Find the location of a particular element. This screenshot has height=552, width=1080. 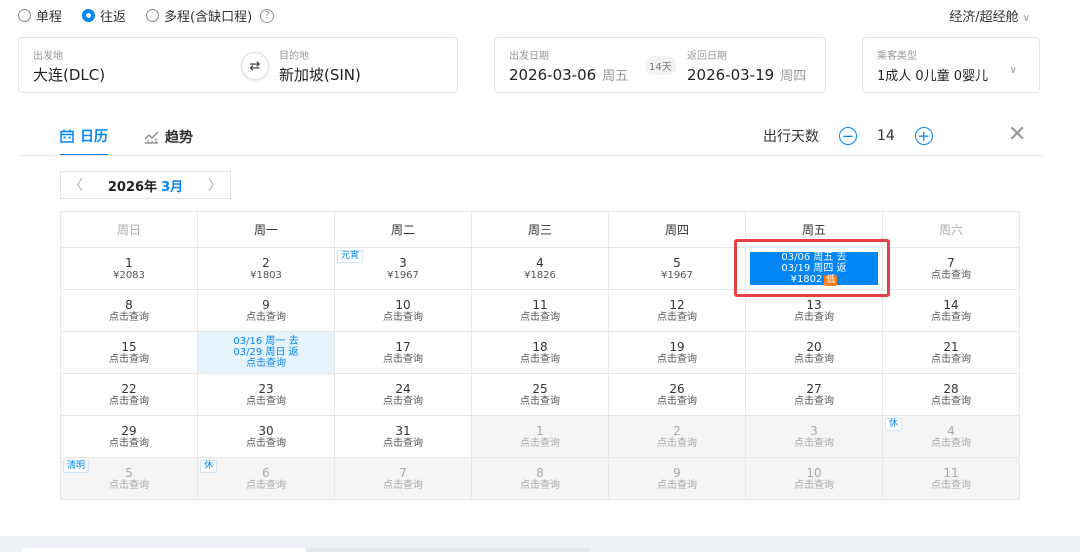

calendar-day-cell: 2 ¥1803 is located at coordinates (266, 268).